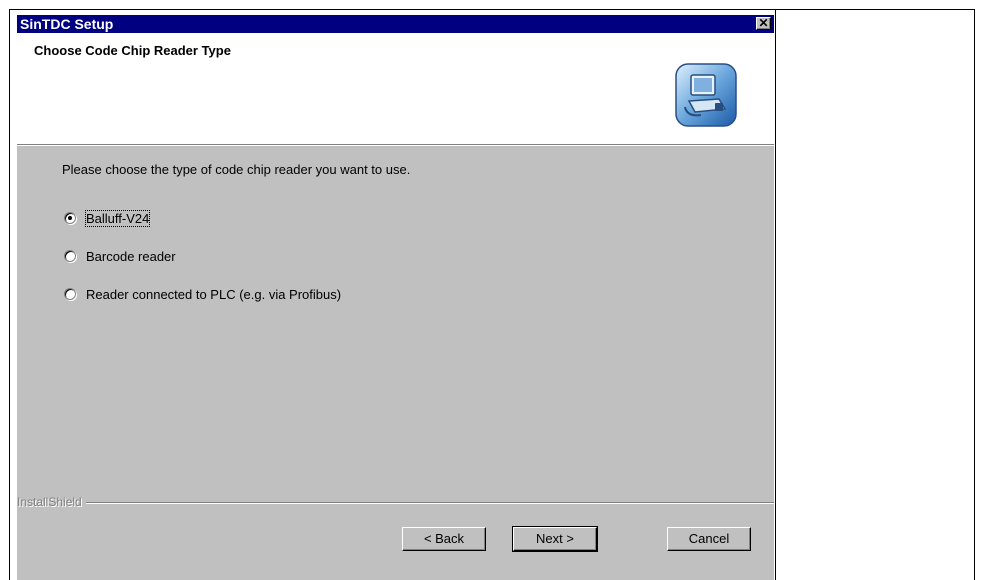 This screenshot has width=986, height=580. I want to click on cancel-button: Cancel, so click(709, 539).